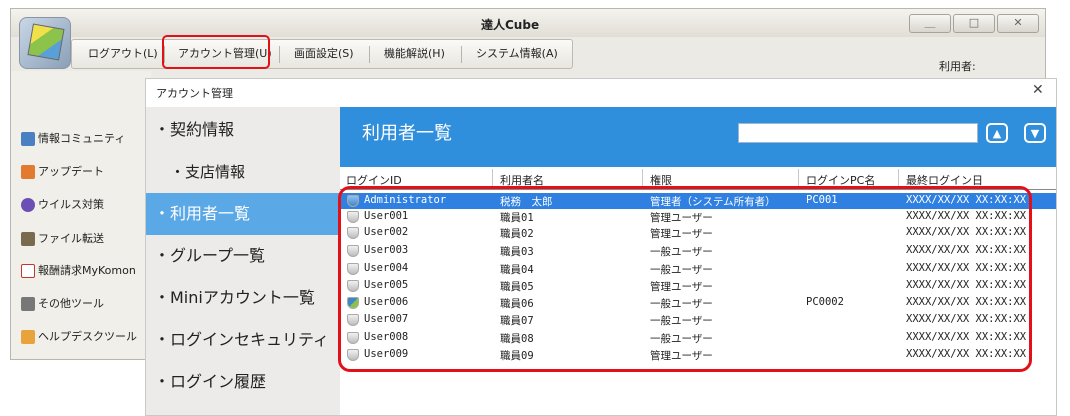  I want to click on leftnav-item-community: 情報コミュニティ, so click(73, 139).